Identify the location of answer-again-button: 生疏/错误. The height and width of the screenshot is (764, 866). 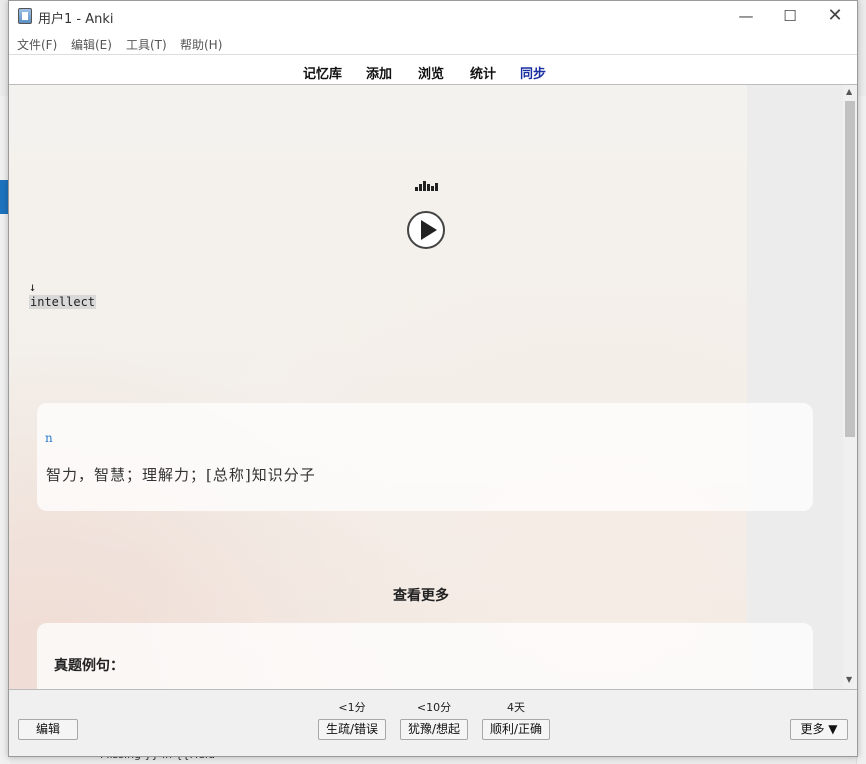
(352, 729).